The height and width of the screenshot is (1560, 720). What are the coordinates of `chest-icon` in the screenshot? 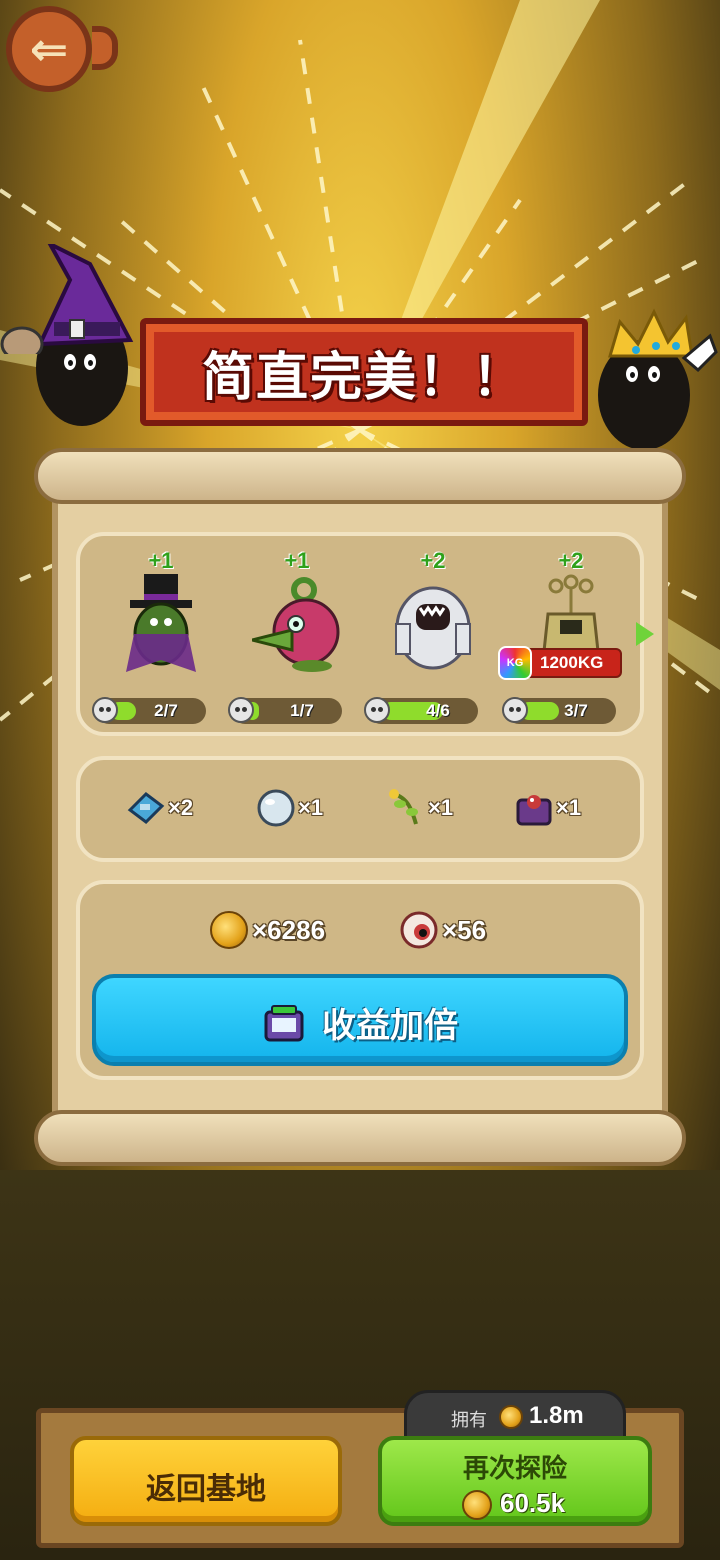 It's located at (534, 810).